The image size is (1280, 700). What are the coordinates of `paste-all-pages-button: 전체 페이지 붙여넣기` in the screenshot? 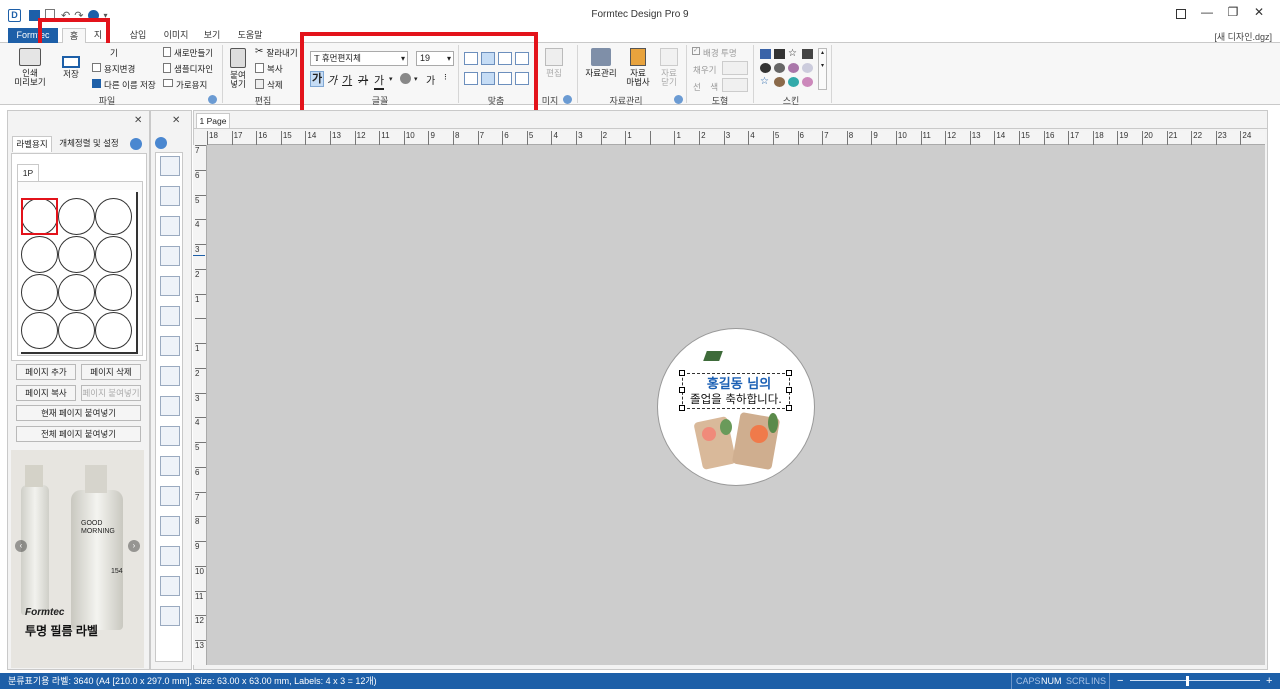 It's located at (78, 434).